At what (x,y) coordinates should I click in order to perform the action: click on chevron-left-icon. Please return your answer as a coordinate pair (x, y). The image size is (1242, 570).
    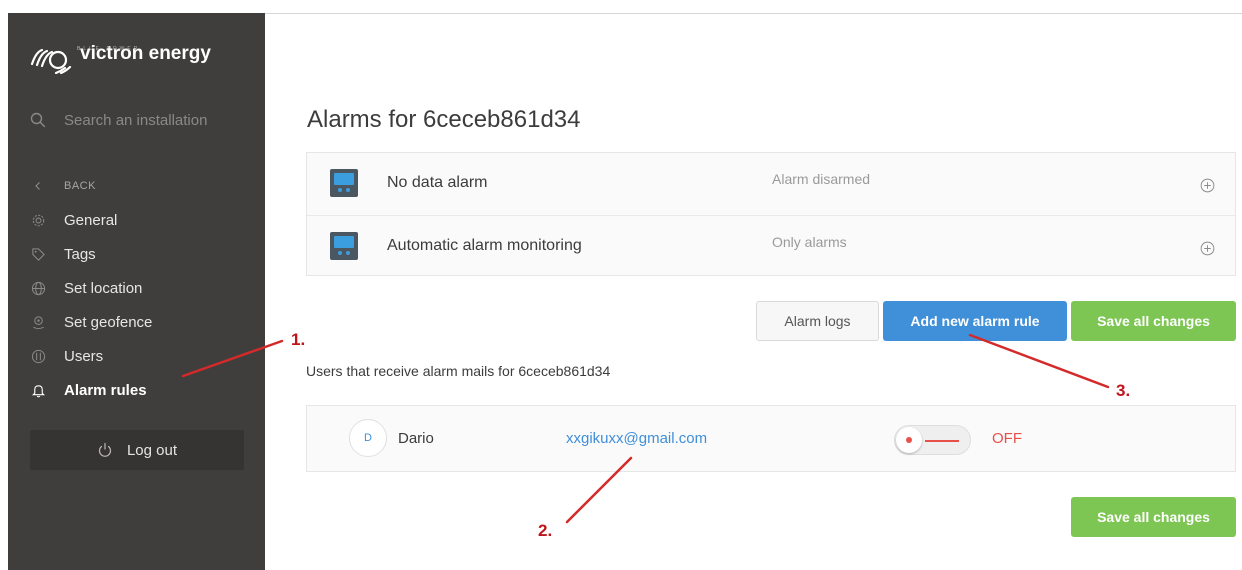
    Looking at the image, I should click on (38, 186).